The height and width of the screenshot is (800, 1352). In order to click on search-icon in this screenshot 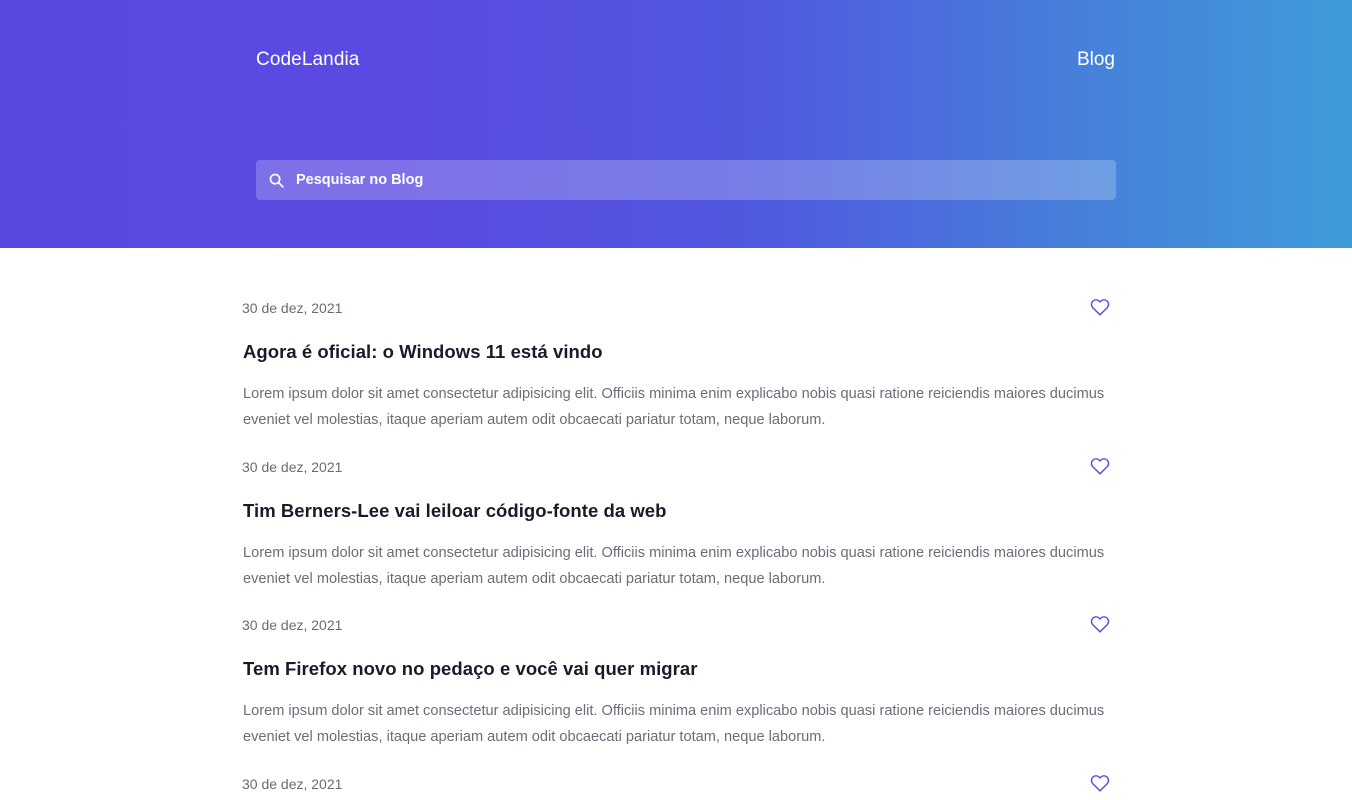, I will do `click(276, 180)`.